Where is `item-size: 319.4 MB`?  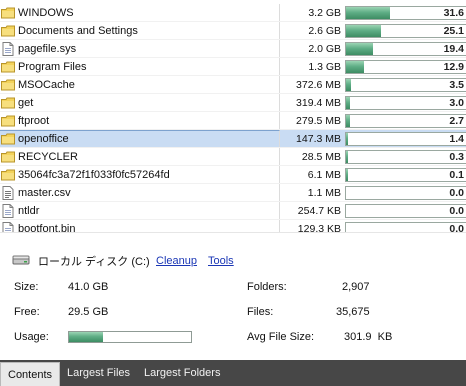
item-size: 319.4 MB is located at coordinates (318, 103).